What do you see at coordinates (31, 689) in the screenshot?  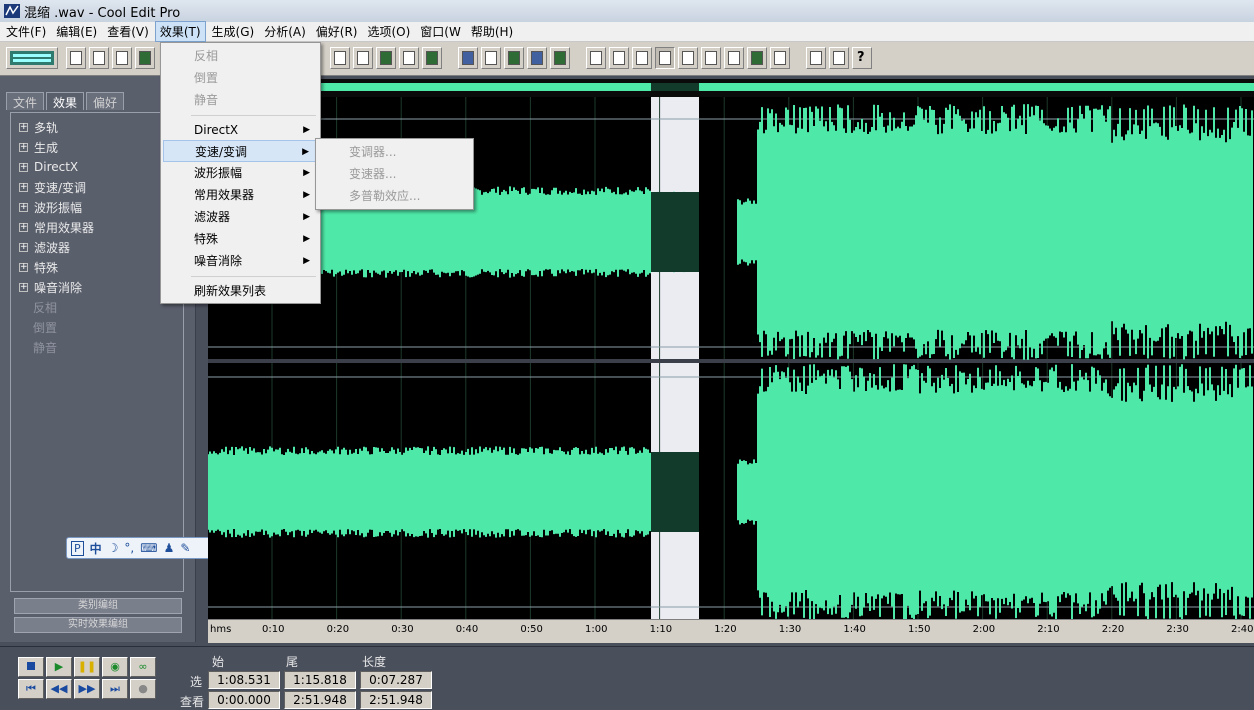 I see `go-to-start-button: ⏮` at bounding box center [31, 689].